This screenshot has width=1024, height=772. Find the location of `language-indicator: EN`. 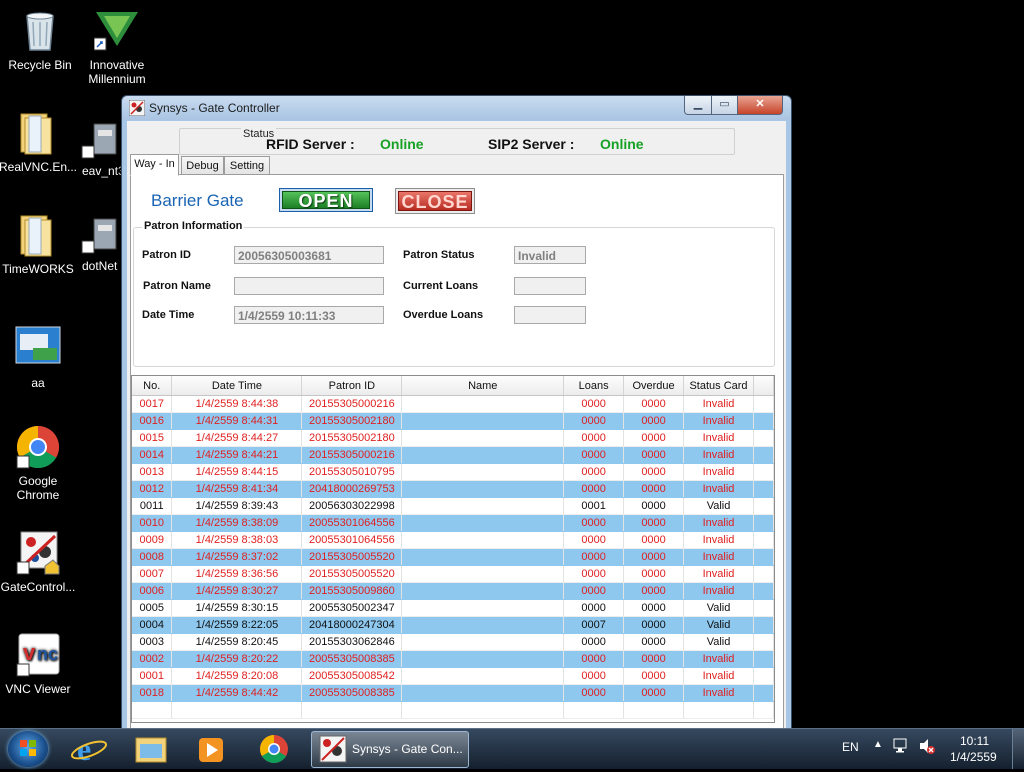

language-indicator: EN is located at coordinates (850, 747).